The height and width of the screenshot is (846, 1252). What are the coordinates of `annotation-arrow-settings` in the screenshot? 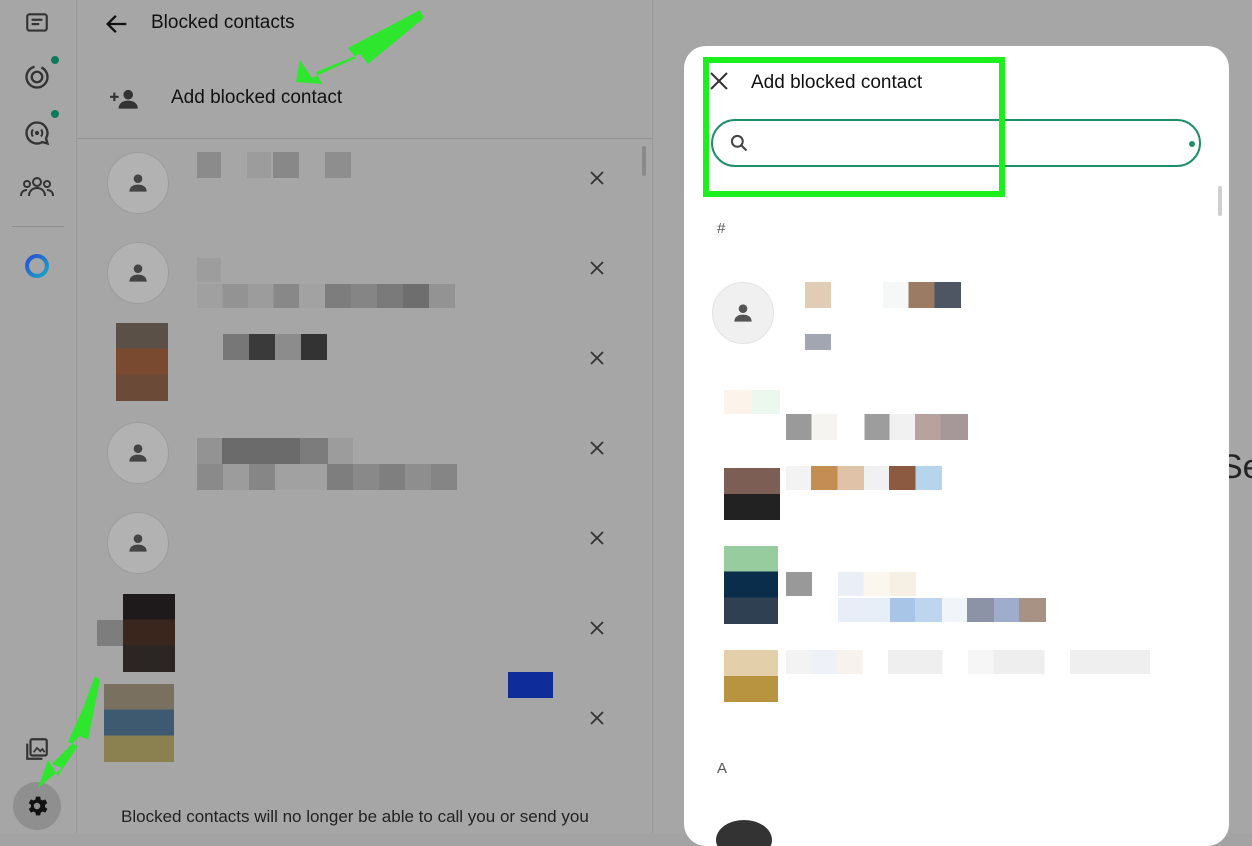 It's located at (69, 732).